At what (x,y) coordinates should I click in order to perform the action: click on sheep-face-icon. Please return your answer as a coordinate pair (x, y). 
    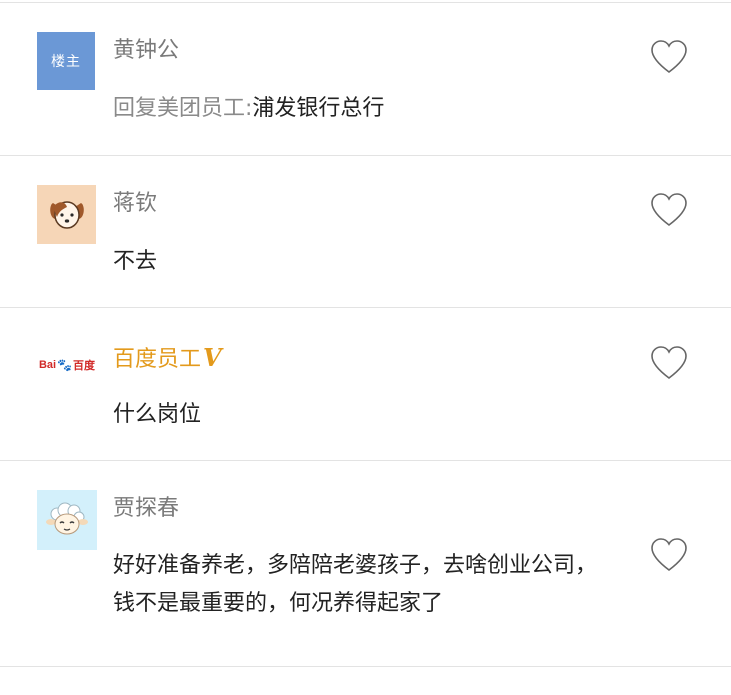
    Looking at the image, I should click on (67, 518).